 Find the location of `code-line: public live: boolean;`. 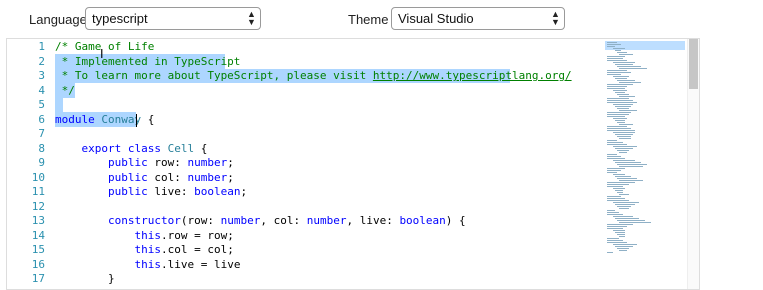

code-line: public live: boolean; is located at coordinates (151, 192).